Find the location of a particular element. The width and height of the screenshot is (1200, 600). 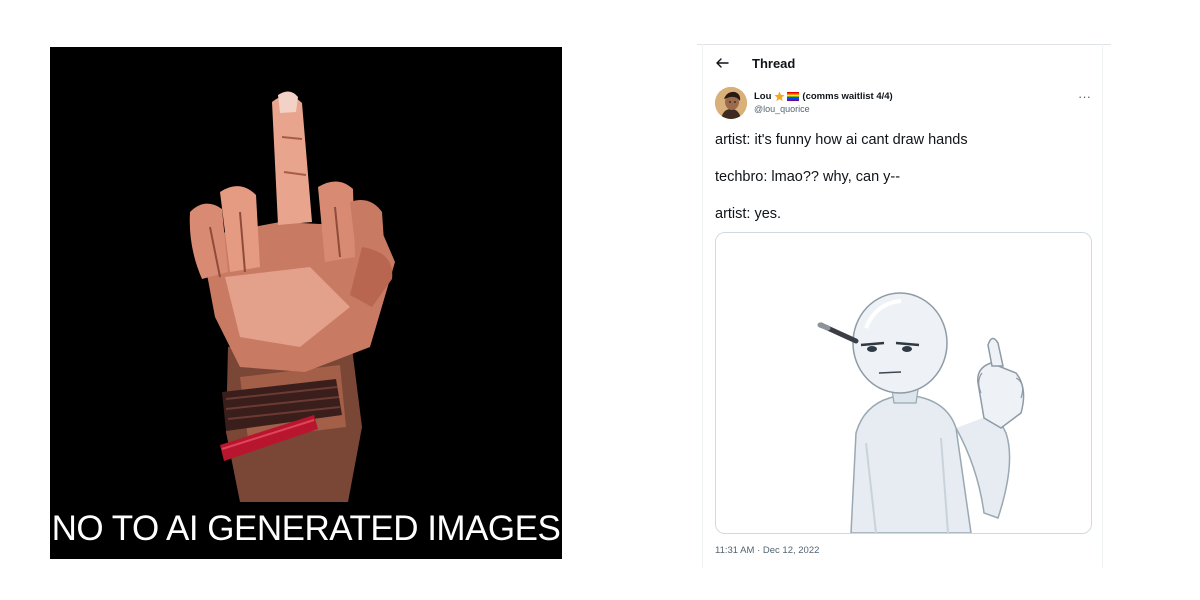

tweet-text-line: techbro: lmao?? why, can y-- is located at coordinates (808, 177).